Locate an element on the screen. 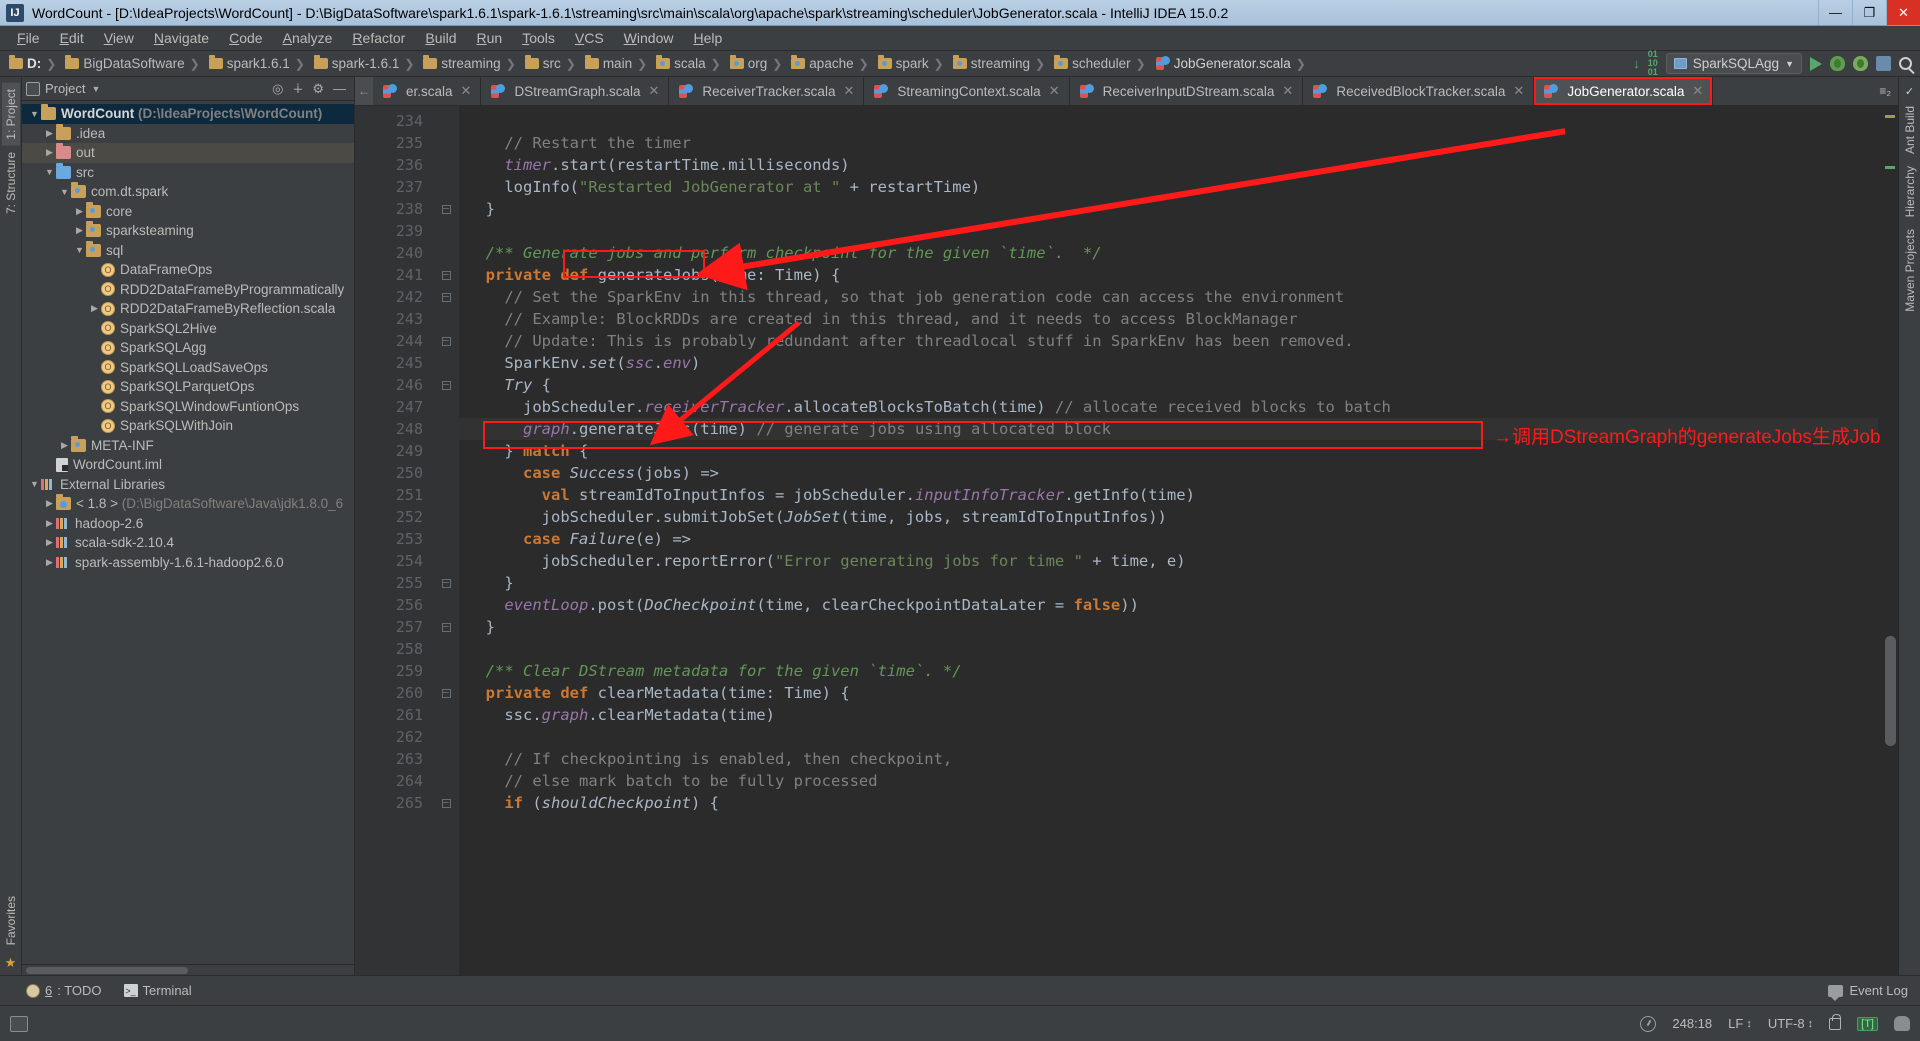 This screenshot has width=1920, height=1041. tree-node-core: ▶ core is located at coordinates (188, 211).